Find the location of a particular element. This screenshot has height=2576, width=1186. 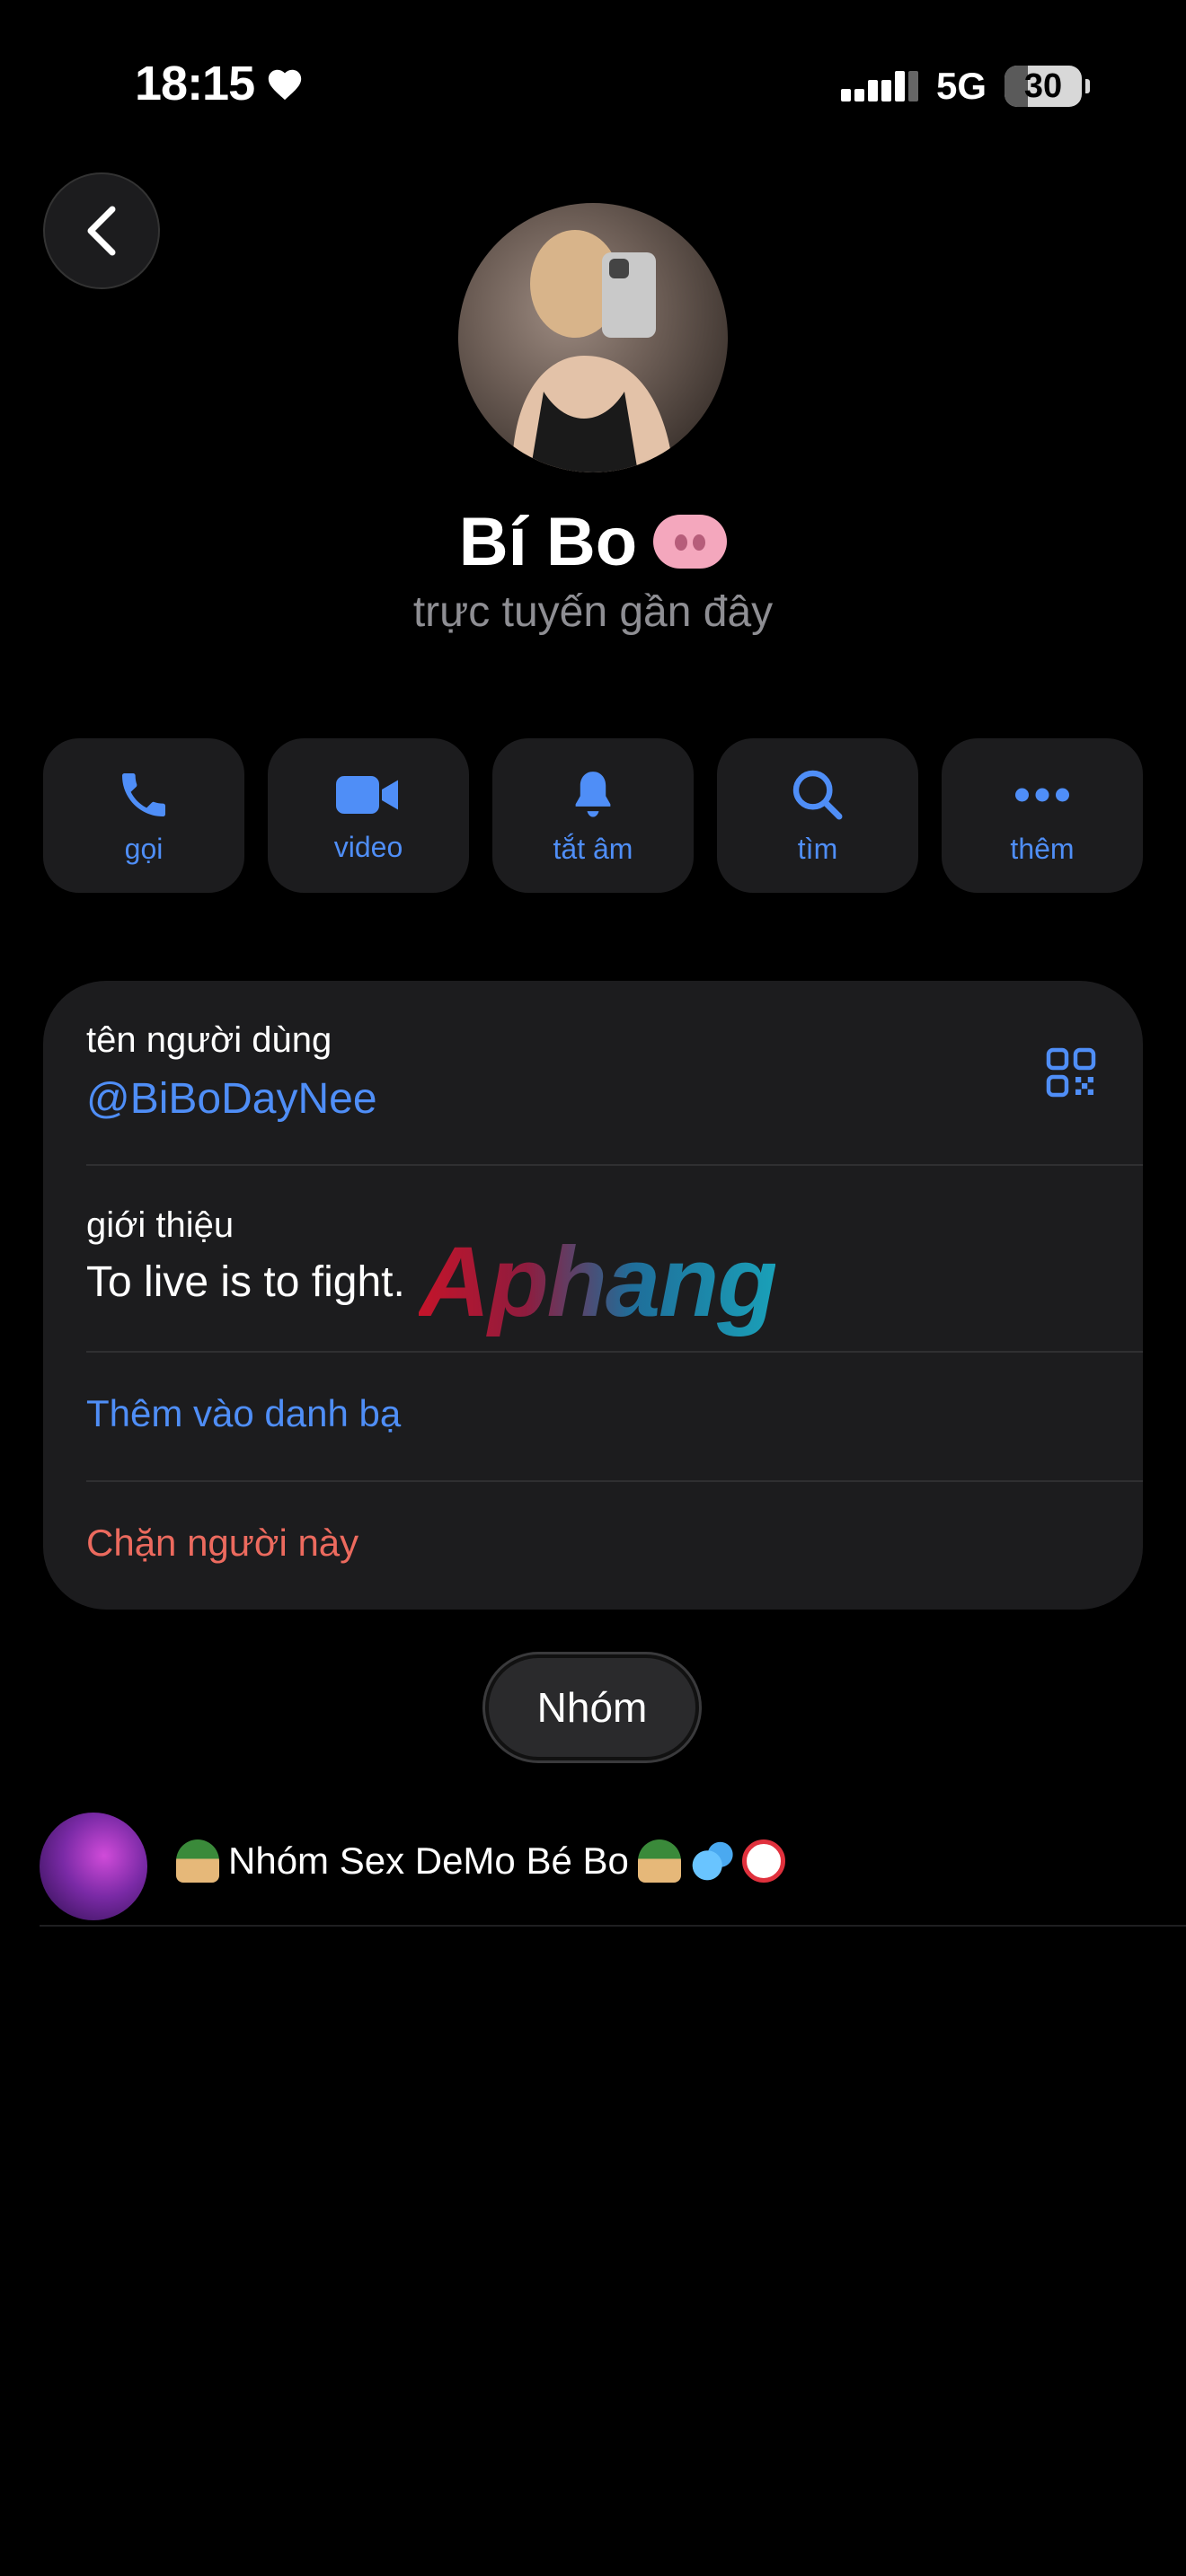

no-under-18-emoji-icon is located at coordinates (763, 1861).